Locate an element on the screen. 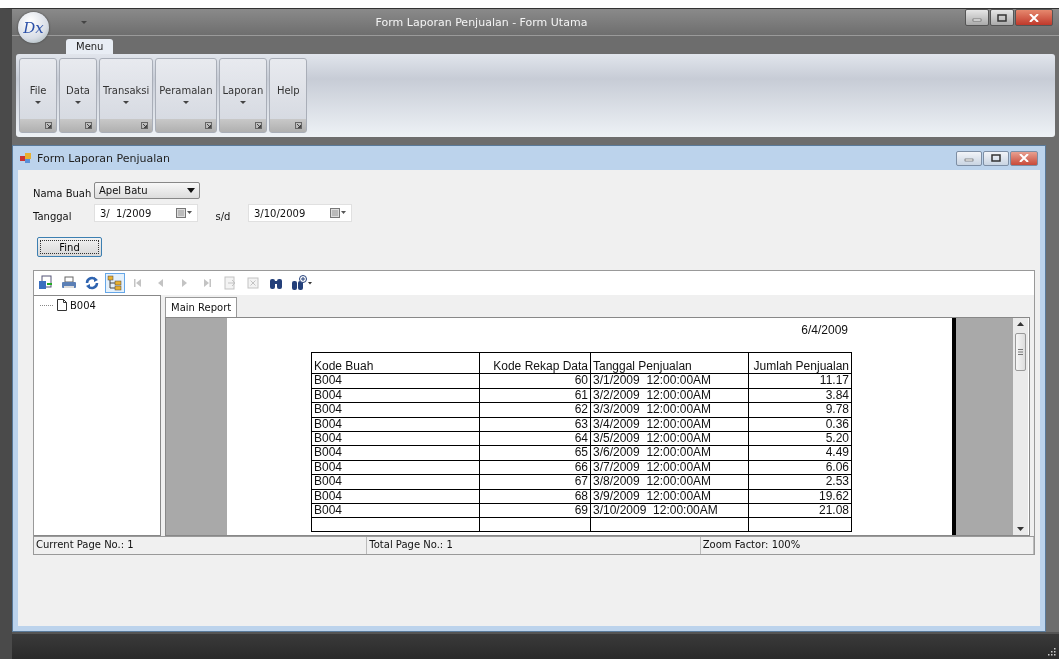 The width and height of the screenshot is (1059, 659). zoom-button is located at coordinates (302, 283).